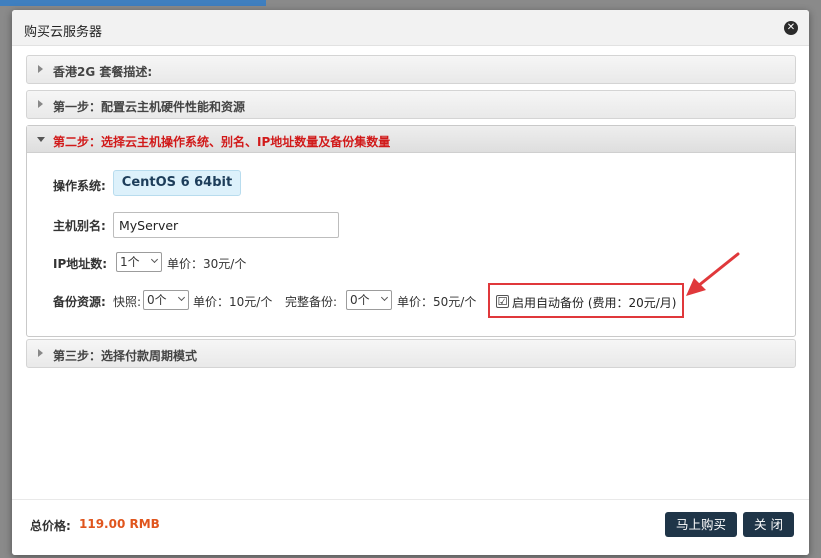  I want to click on buy-now-button: 马上购买, so click(701, 524).